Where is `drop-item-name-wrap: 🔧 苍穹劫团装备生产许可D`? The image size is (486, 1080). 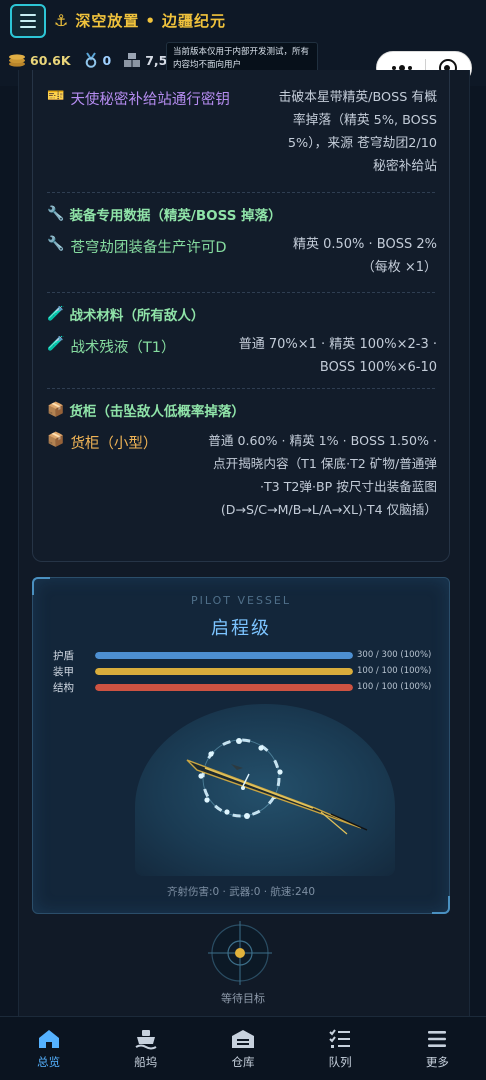 drop-item-name-wrap: 🔧 苍穹劫团装备生产许可D is located at coordinates (137, 246).